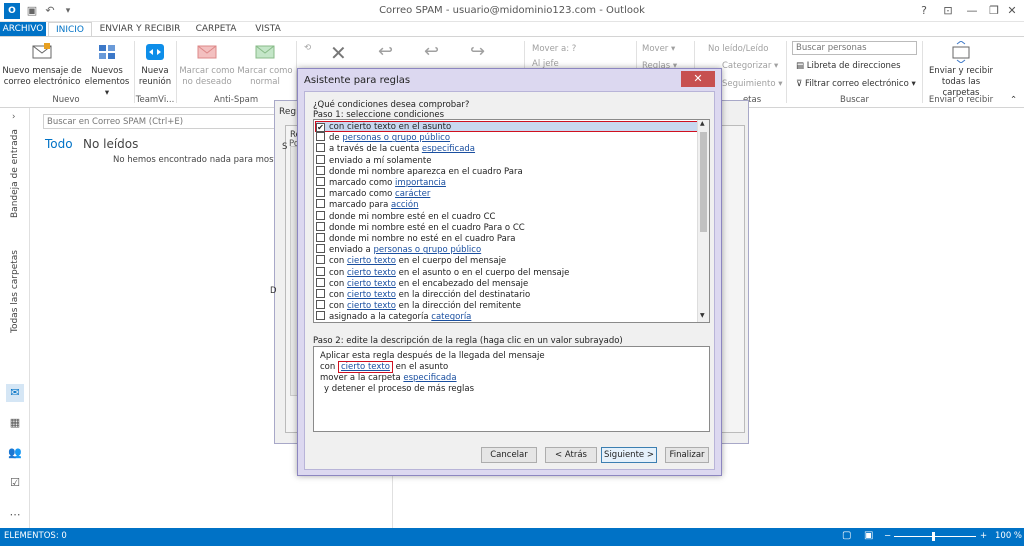 This screenshot has width=1024, height=546. What do you see at coordinates (155, 64) in the screenshot?
I see `new-meeting-button: Nueva reunión` at bounding box center [155, 64].